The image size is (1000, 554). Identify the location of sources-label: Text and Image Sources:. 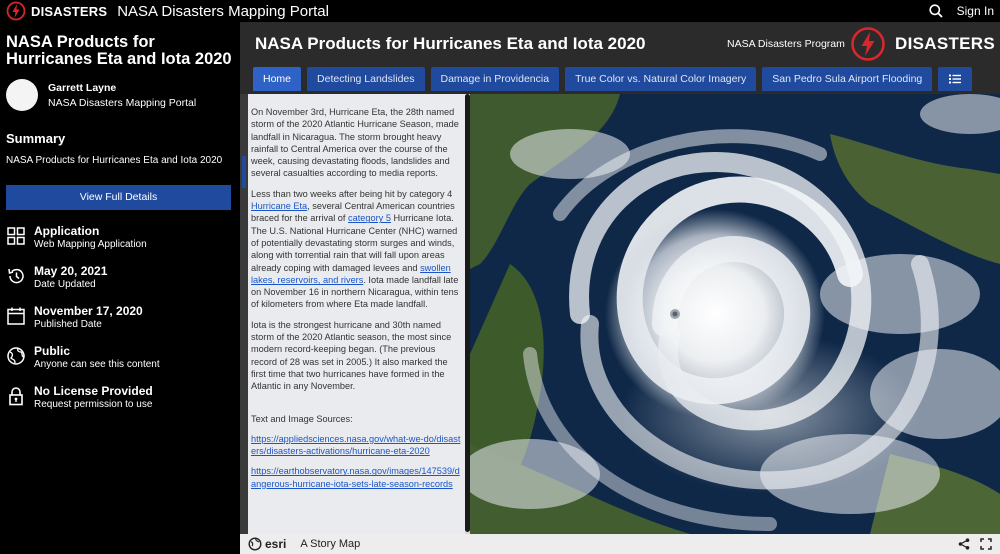
(302, 418).